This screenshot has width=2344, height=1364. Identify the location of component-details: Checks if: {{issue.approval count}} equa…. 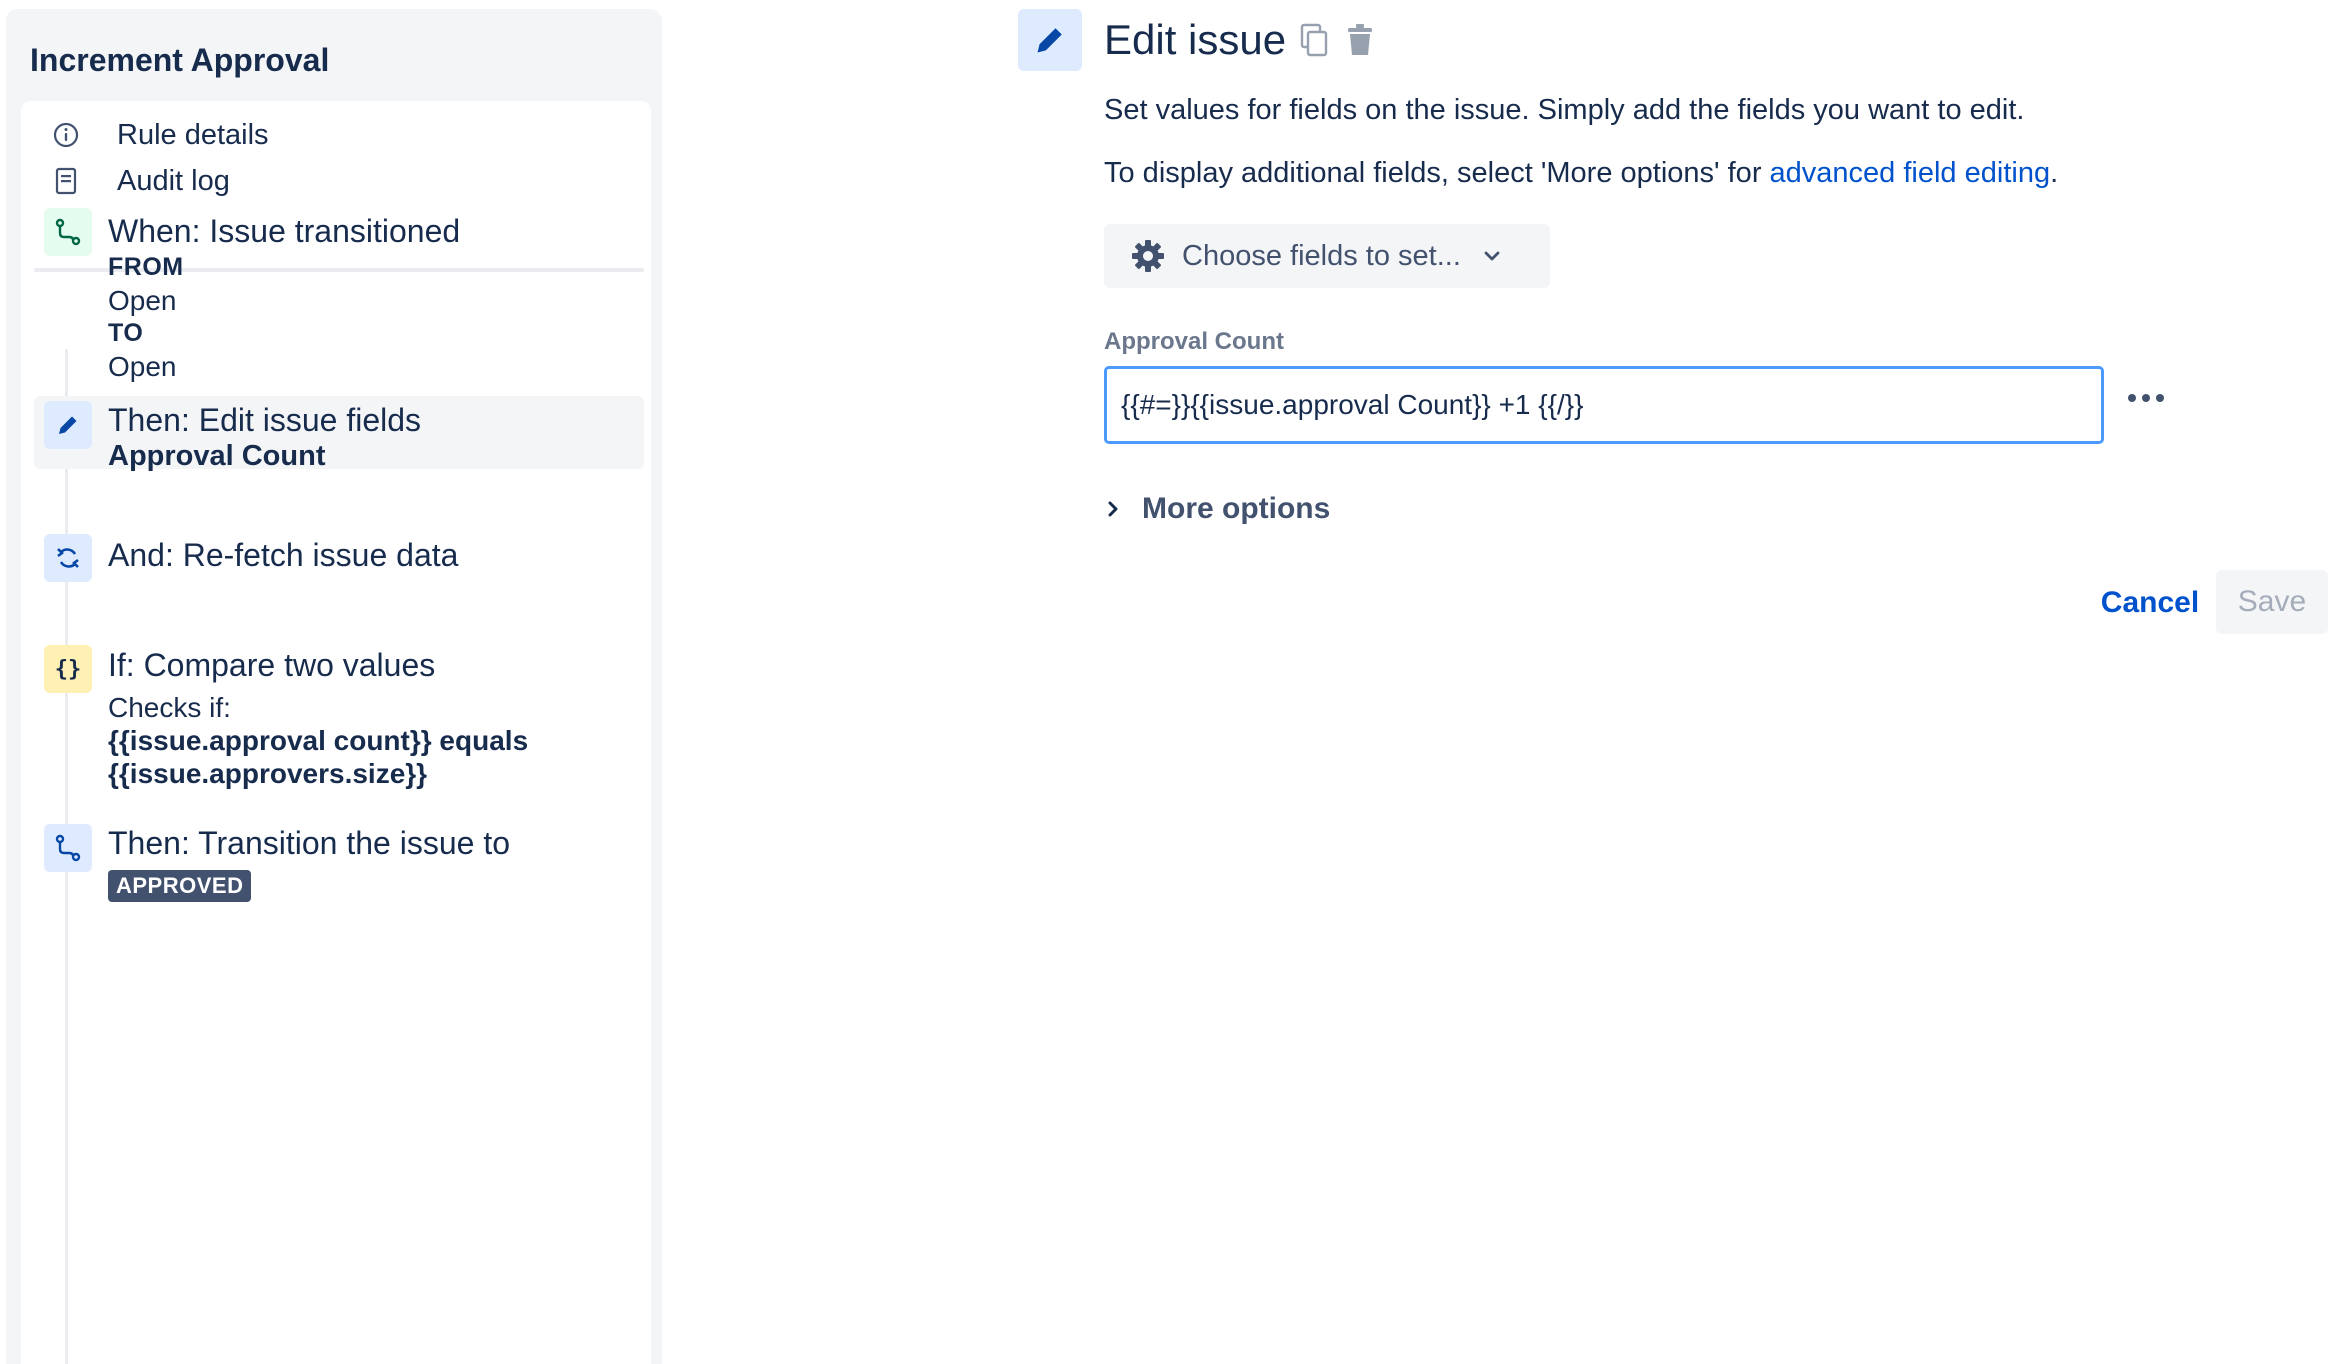
(318, 740).